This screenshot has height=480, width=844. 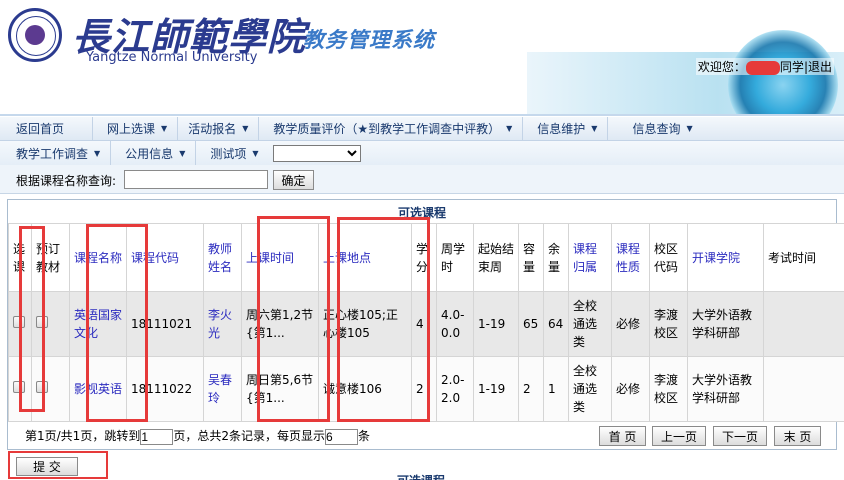 I want to click on class-place: 诚意楼106, so click(x=365, y=389).